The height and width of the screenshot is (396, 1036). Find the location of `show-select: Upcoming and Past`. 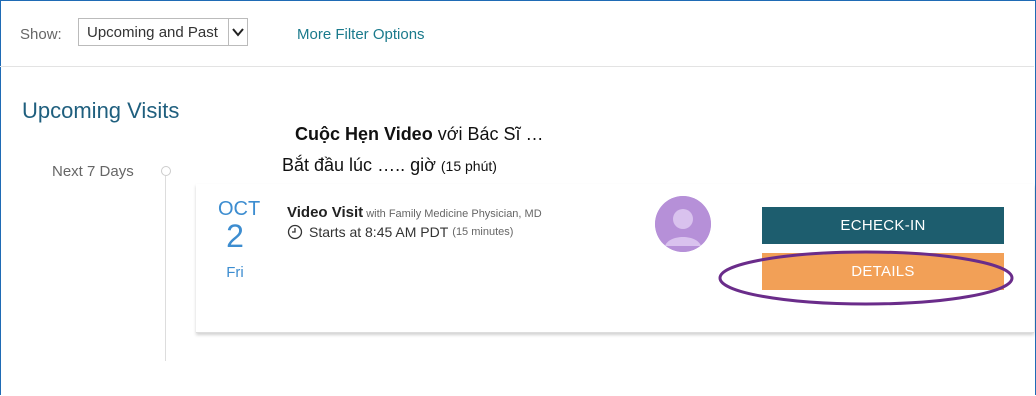

show-select: Upcoming and Past is located at coordinates (163, 32).